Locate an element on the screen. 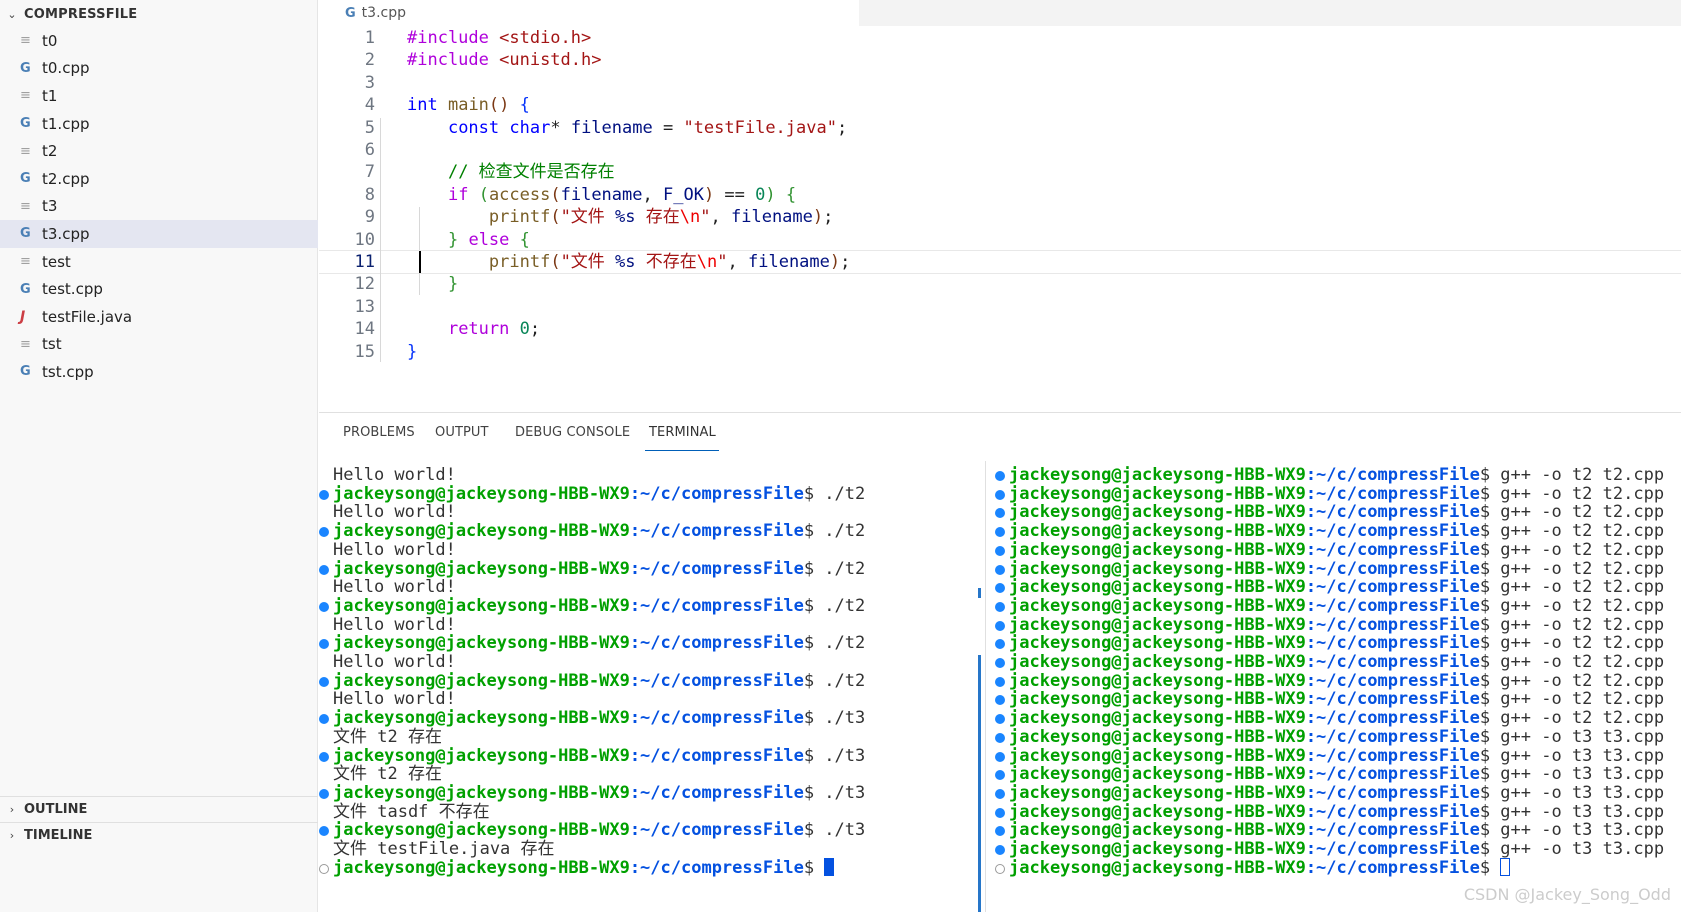 Image resolution: width=1681 pixels, height=912 pixels. terminal-split-divider is located at coordinates (985, 686).